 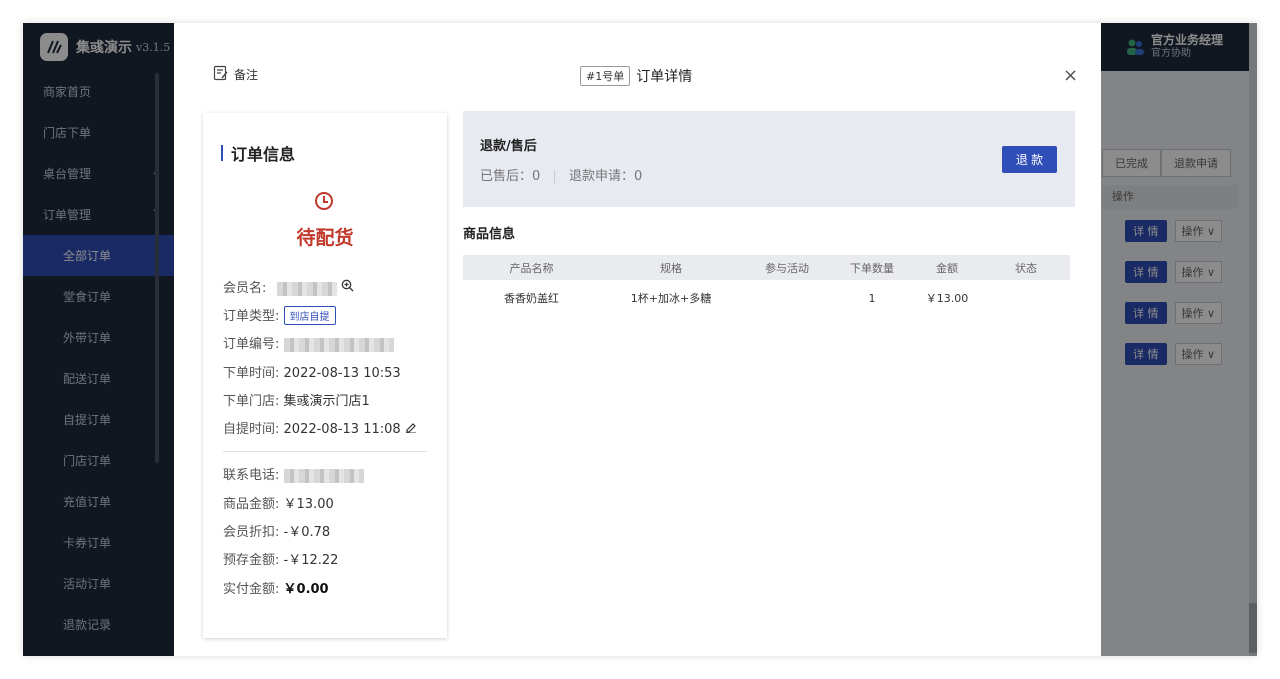 I want to click on paid-row: 实付金额: ￥0.00, so click(x=276, y=587).